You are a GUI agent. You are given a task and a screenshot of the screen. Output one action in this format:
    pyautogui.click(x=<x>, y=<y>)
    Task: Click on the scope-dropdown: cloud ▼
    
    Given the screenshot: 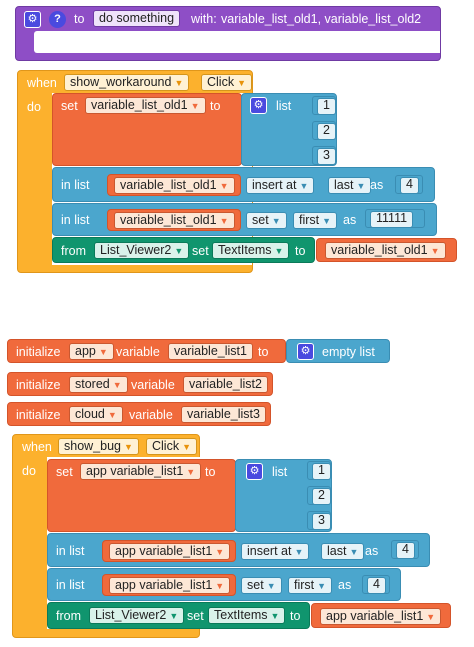 What is the action you would take?
    pyautogui.click(x=96, y=414)
    